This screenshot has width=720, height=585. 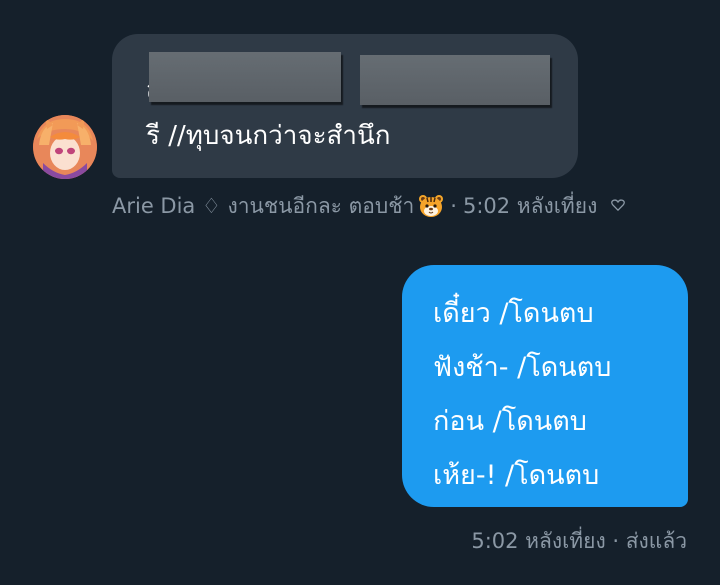 I want to click on outgoing-message-meta: 5:02 หลังเที่ยง · ส่งแล้ว, so click(x=579, y=541).